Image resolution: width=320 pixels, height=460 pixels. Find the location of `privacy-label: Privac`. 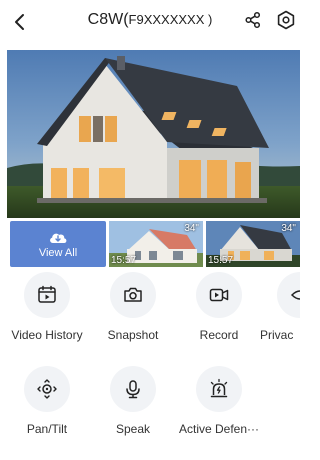

privacy-label: Privac is located at coordinates (277, 335).